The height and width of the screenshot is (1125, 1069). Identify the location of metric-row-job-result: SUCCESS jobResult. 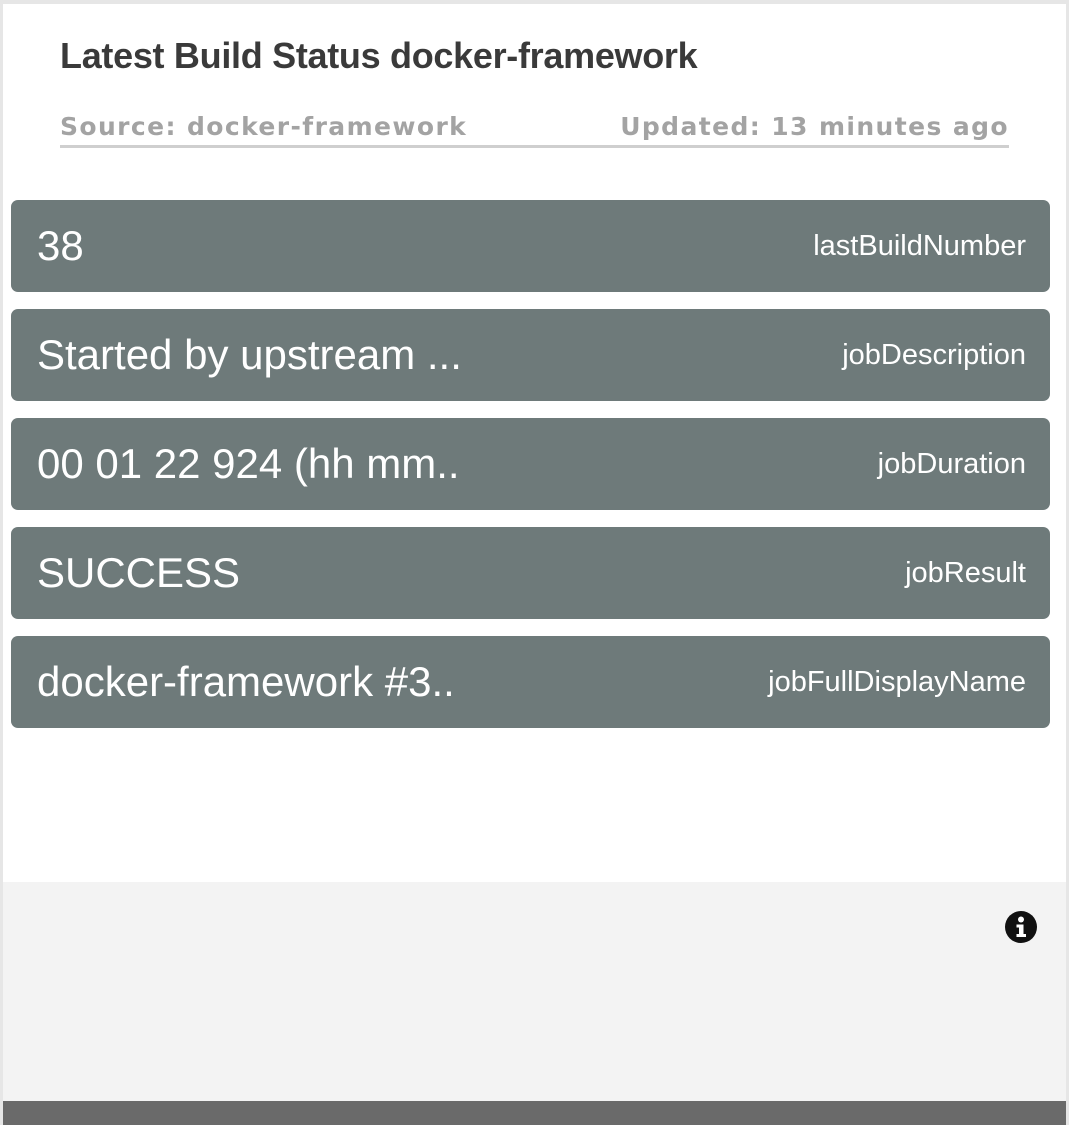
(530, 573).